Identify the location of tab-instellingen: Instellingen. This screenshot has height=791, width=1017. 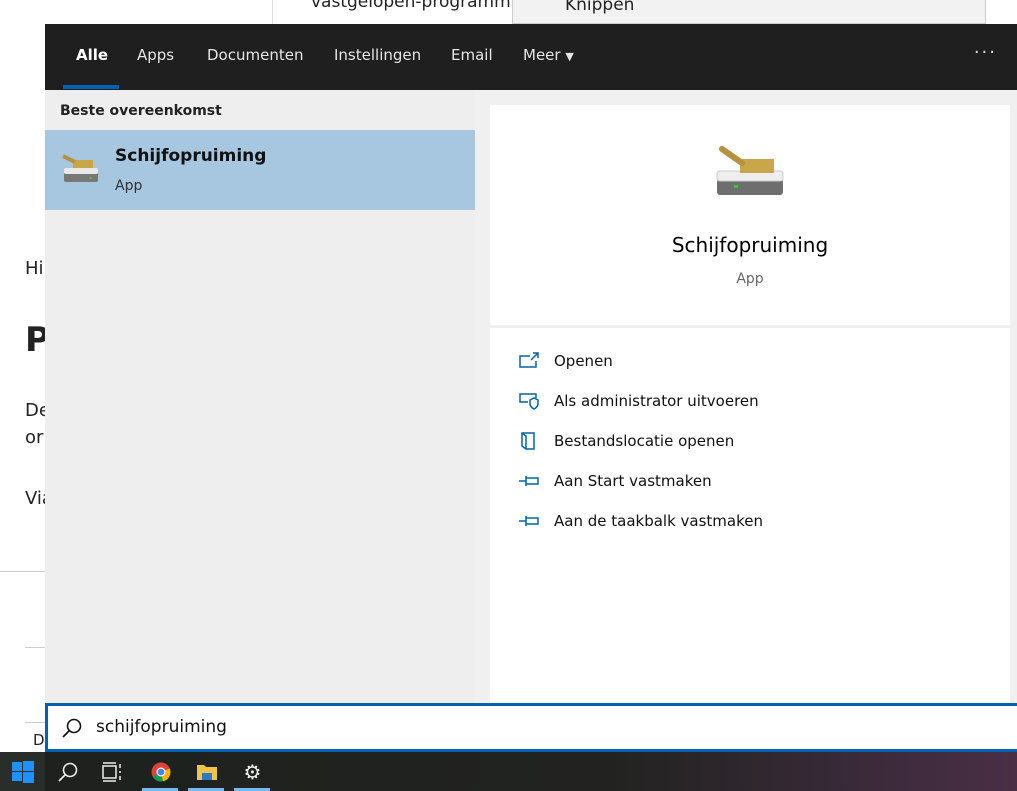
(377, 55).